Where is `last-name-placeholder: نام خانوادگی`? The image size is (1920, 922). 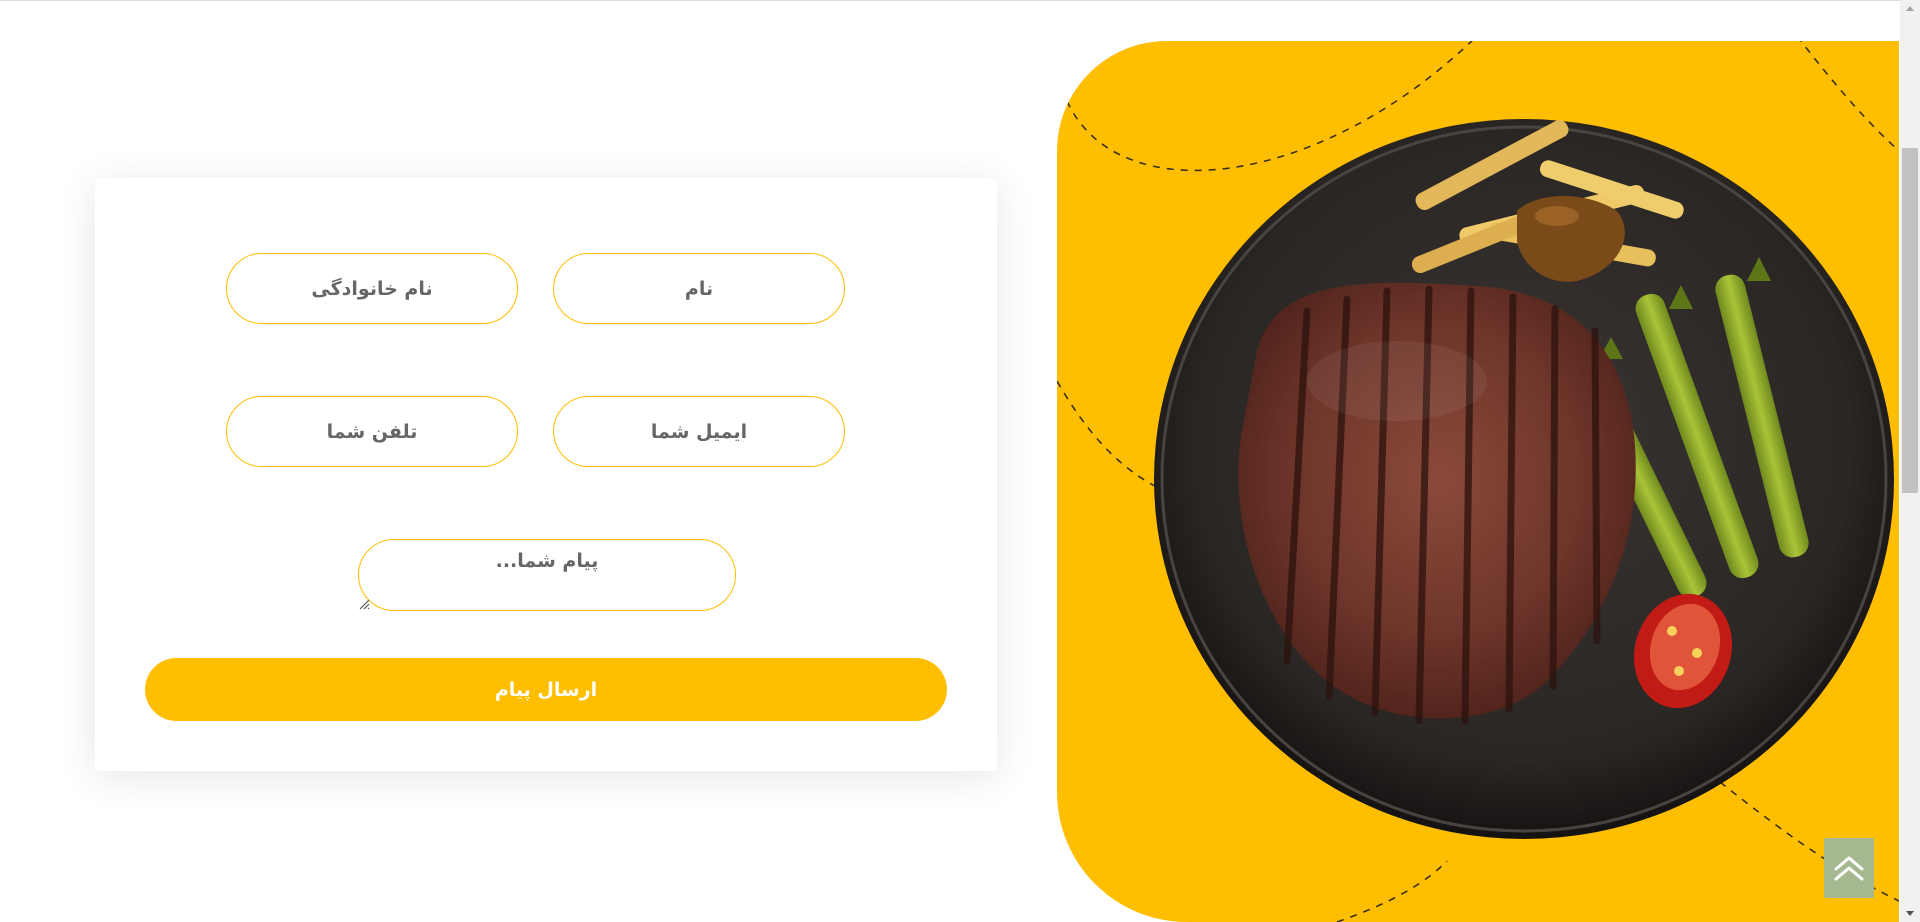
last-name-placeholder: نام خانوادگی is located at coordinates (372, 288).